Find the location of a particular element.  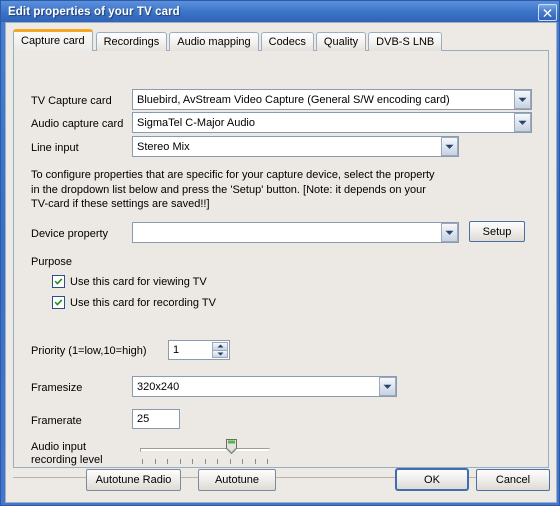

line-input-value: Stereo Mix is located at coordinates (163, 146).